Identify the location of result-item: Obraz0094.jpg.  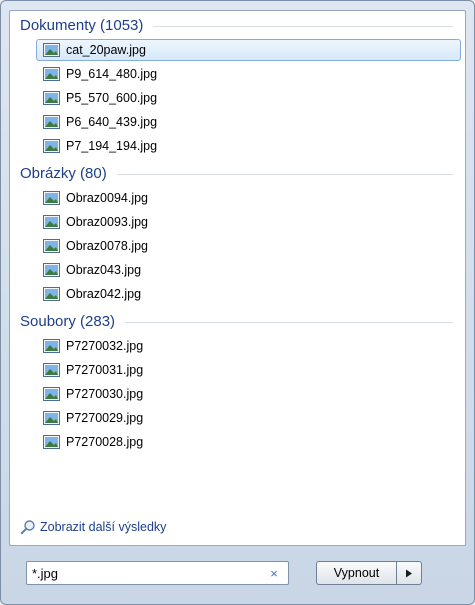
(248, 198).